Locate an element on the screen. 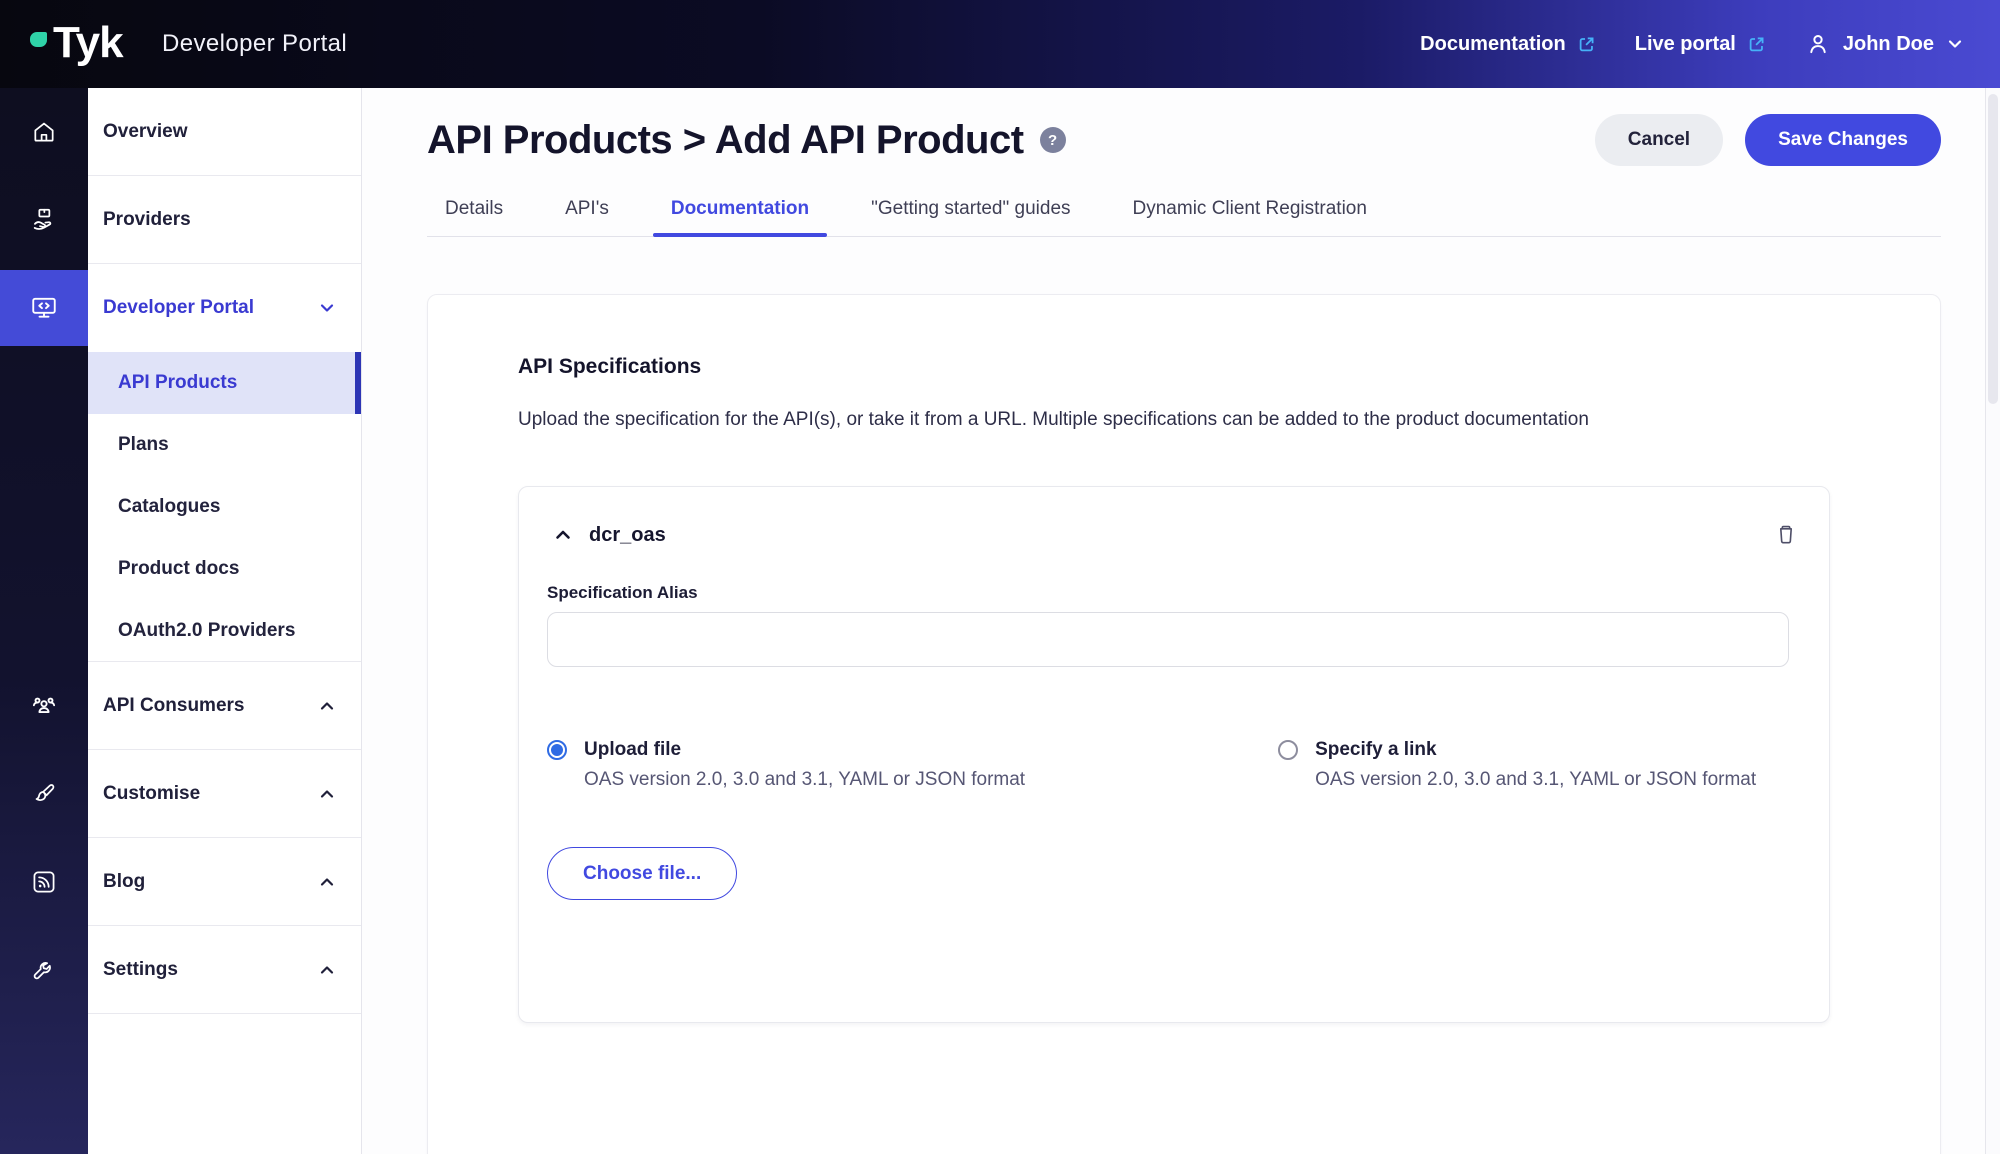  sidebar-item-developer-portal: Developer Portal is located at coordinates (224, 308).